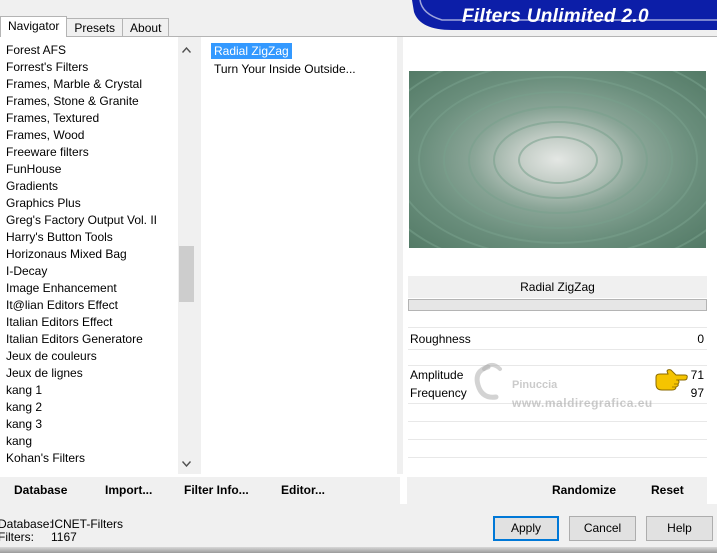 The image size is (717, 553). I want to click on filters-count: 1167, so click(64, 537).